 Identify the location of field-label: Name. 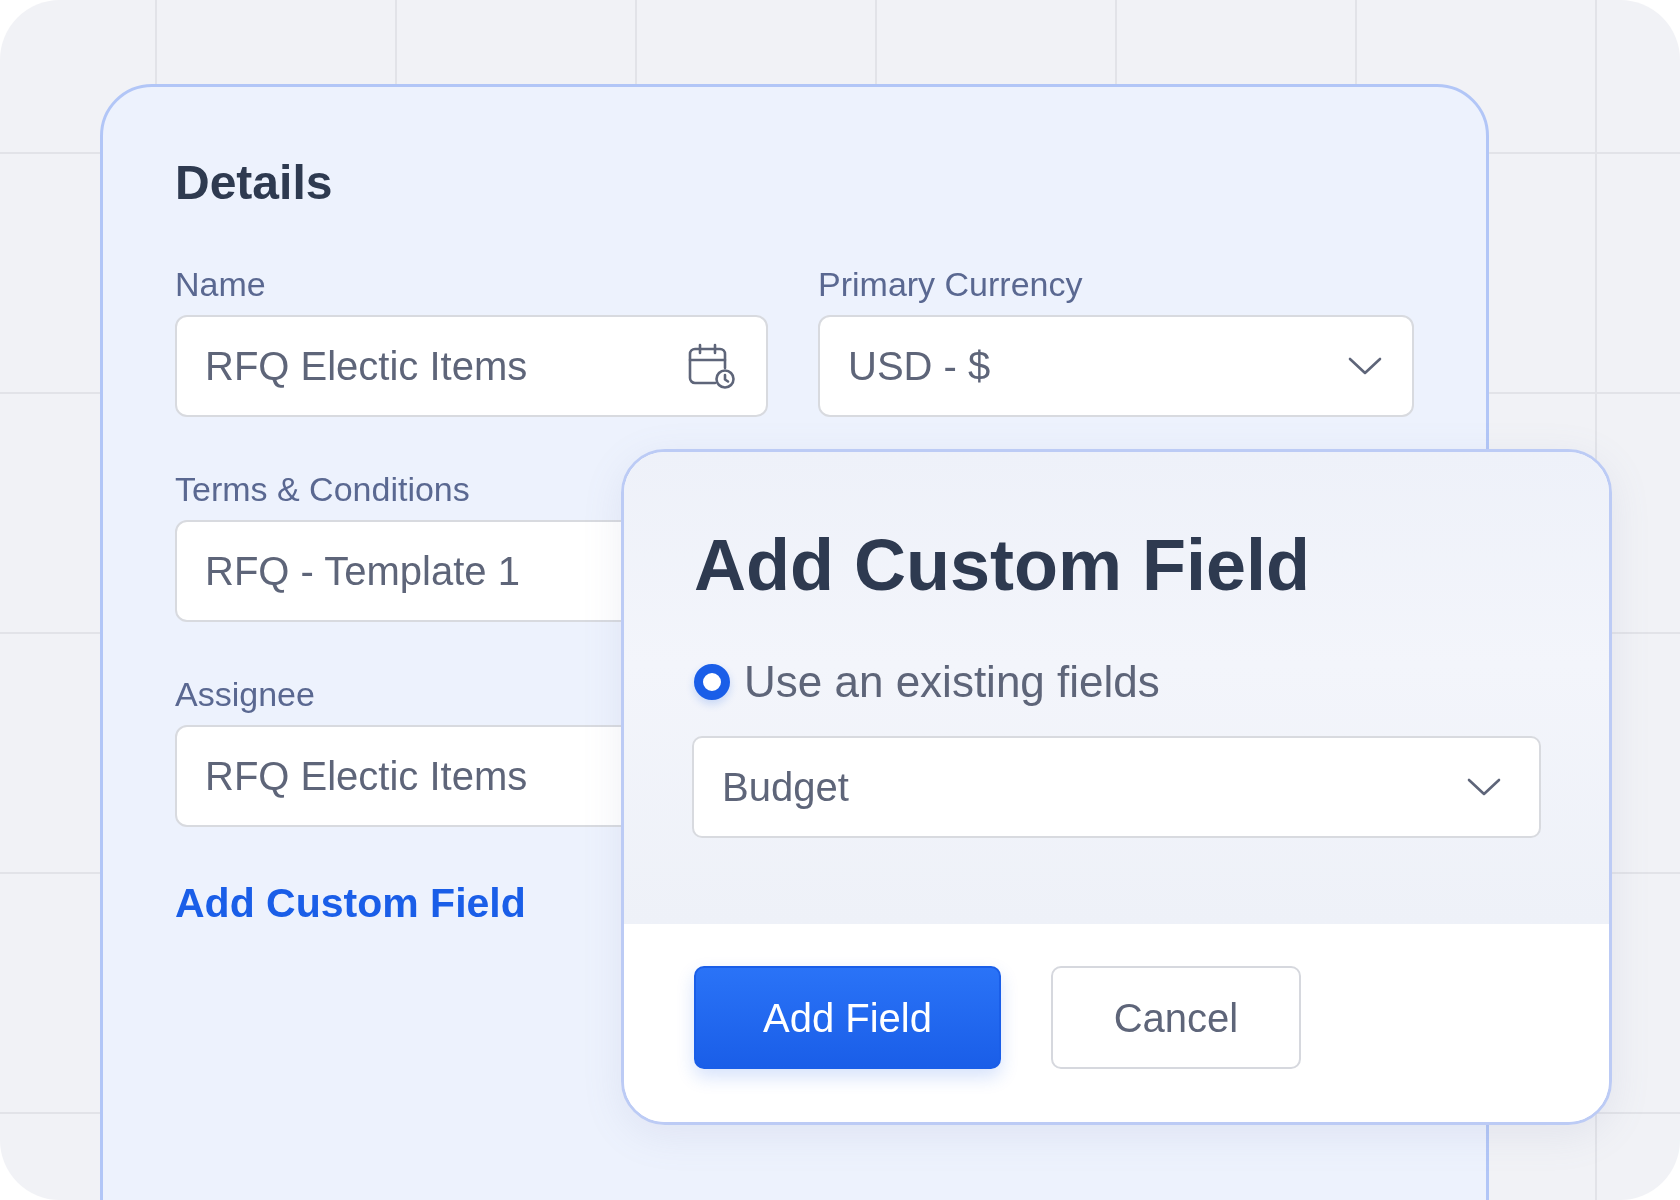
(220, 284).